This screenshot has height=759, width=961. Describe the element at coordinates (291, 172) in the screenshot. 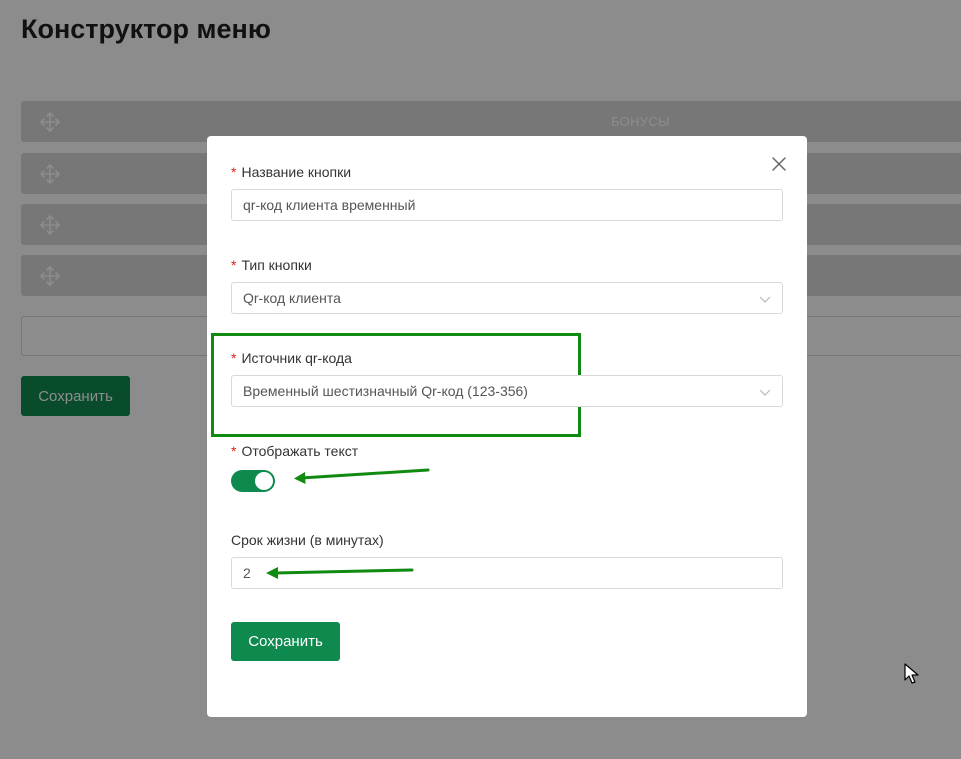

I see `button-name-label: * Название кнопки` at that location.